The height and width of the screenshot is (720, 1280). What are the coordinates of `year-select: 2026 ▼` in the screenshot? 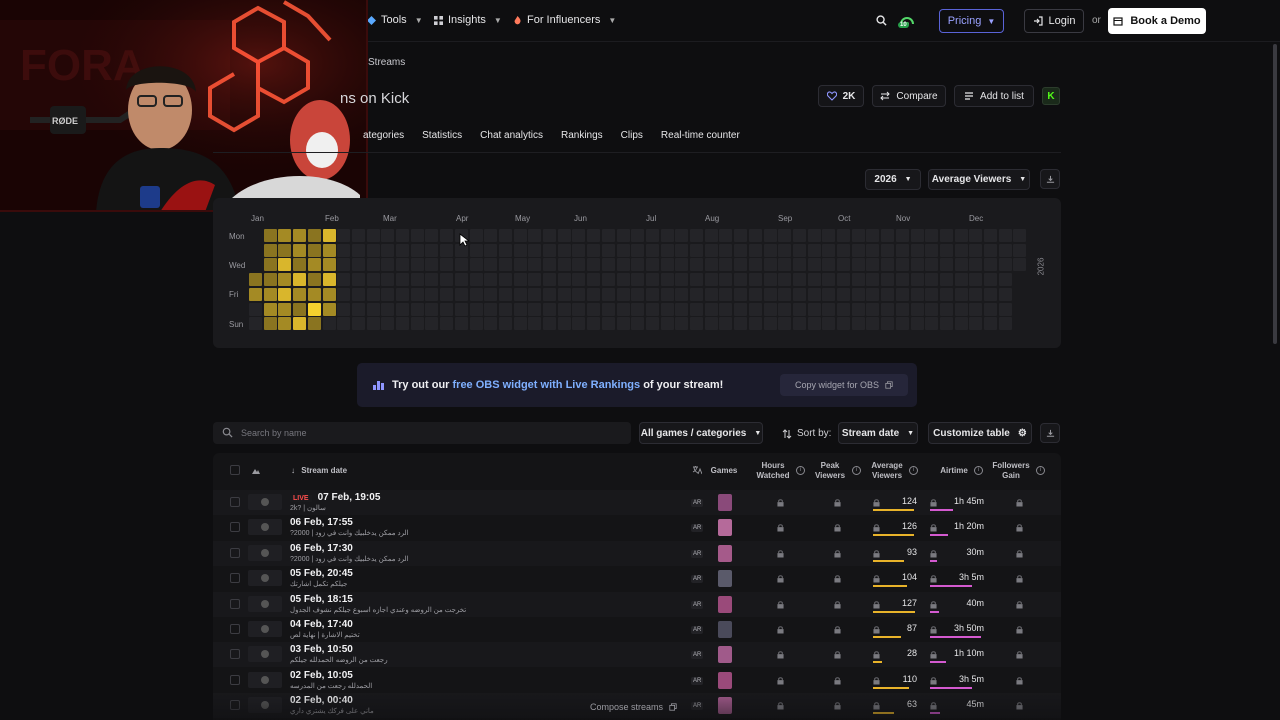 It's located at (893, 179).